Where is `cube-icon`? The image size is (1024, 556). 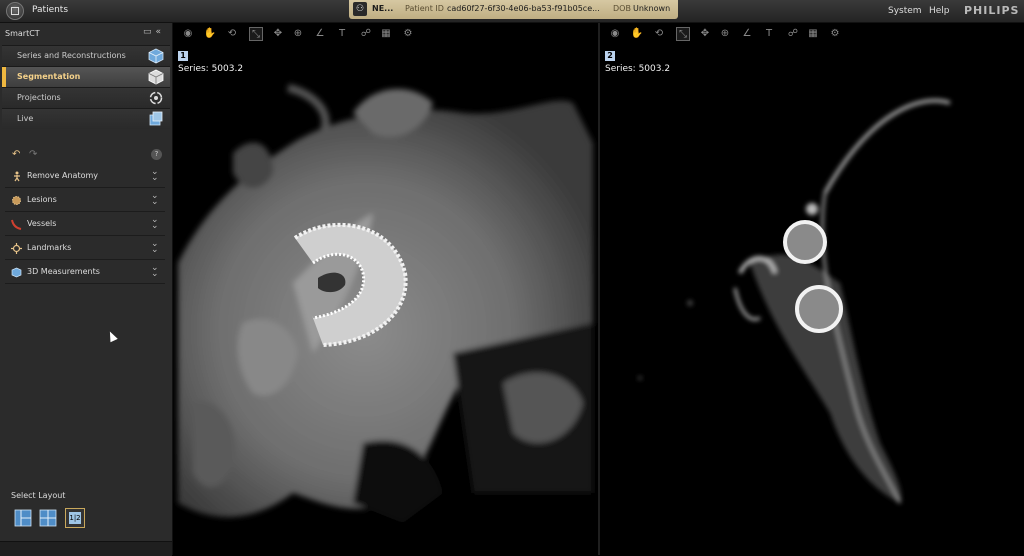
cube-icon is located at coordinates (156, 56).